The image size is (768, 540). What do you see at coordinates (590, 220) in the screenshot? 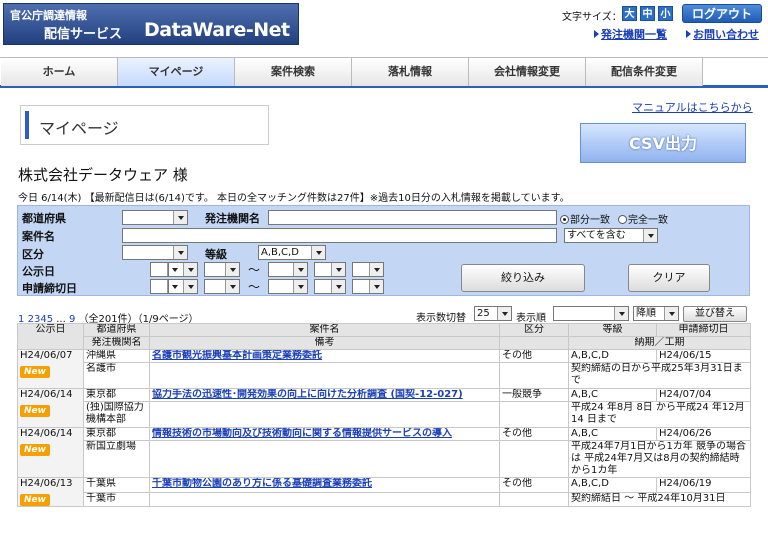
I see `radio-partial-label: 部分一致` at bounding box center [590, 220].